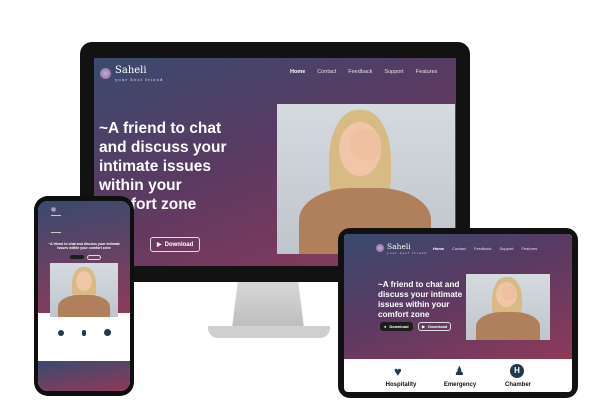  I want to click on brand-logo-icon, so click(105, 73).